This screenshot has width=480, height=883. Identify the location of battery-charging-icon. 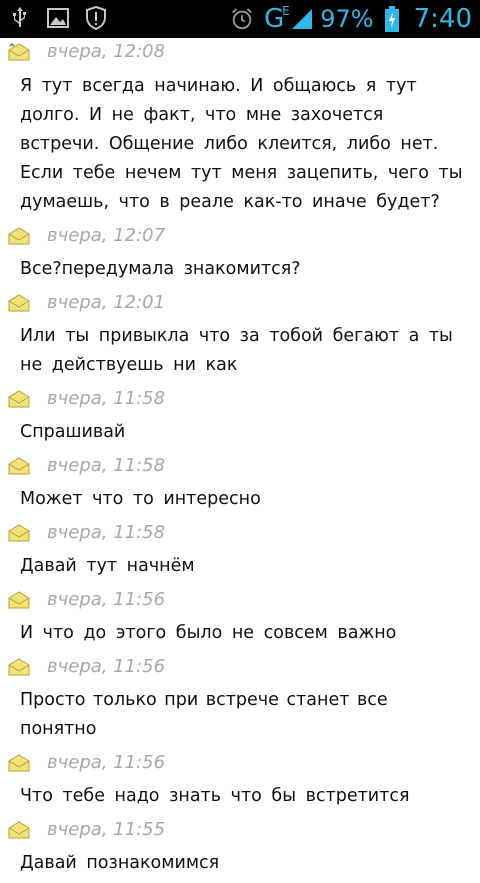
(392, 19).